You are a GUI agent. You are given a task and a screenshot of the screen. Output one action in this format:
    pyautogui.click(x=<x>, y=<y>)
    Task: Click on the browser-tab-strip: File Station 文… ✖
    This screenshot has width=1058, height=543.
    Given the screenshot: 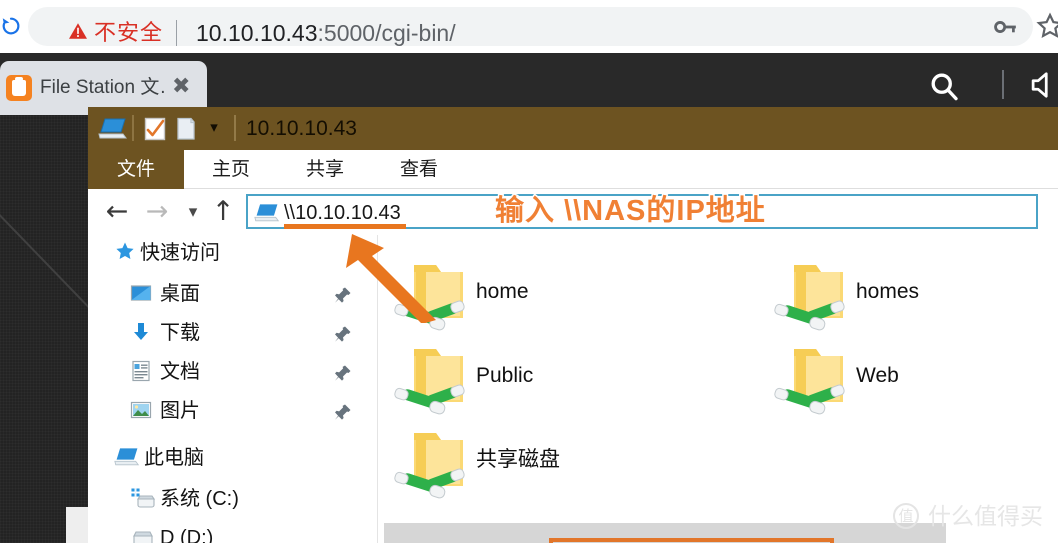 What is the action you would take?
    pyautogui.click(x=529, y=84)
    